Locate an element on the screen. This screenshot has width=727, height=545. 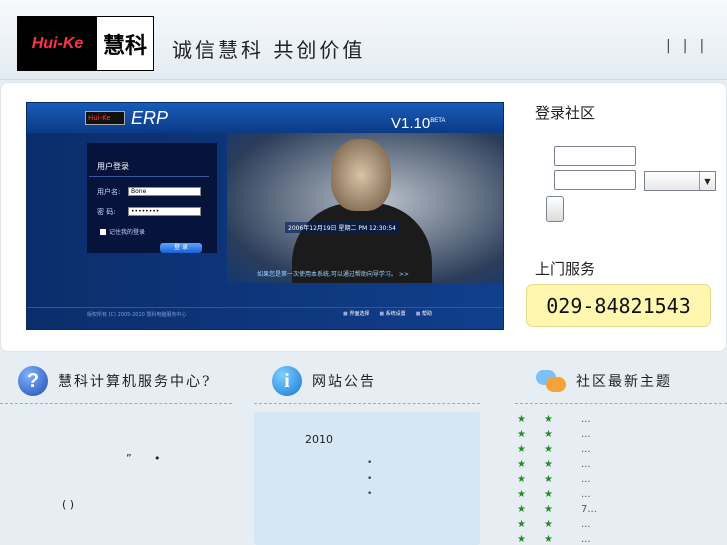
center-heading: ? 慧科计算机服务中心? is located at coordinates (115, 381).